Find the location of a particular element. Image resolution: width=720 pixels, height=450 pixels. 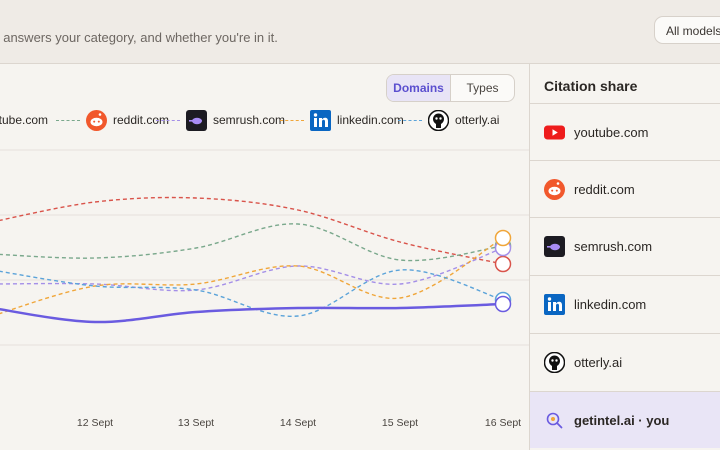

x-tick-label: 14 Sept is located at coordinates (298, 423).